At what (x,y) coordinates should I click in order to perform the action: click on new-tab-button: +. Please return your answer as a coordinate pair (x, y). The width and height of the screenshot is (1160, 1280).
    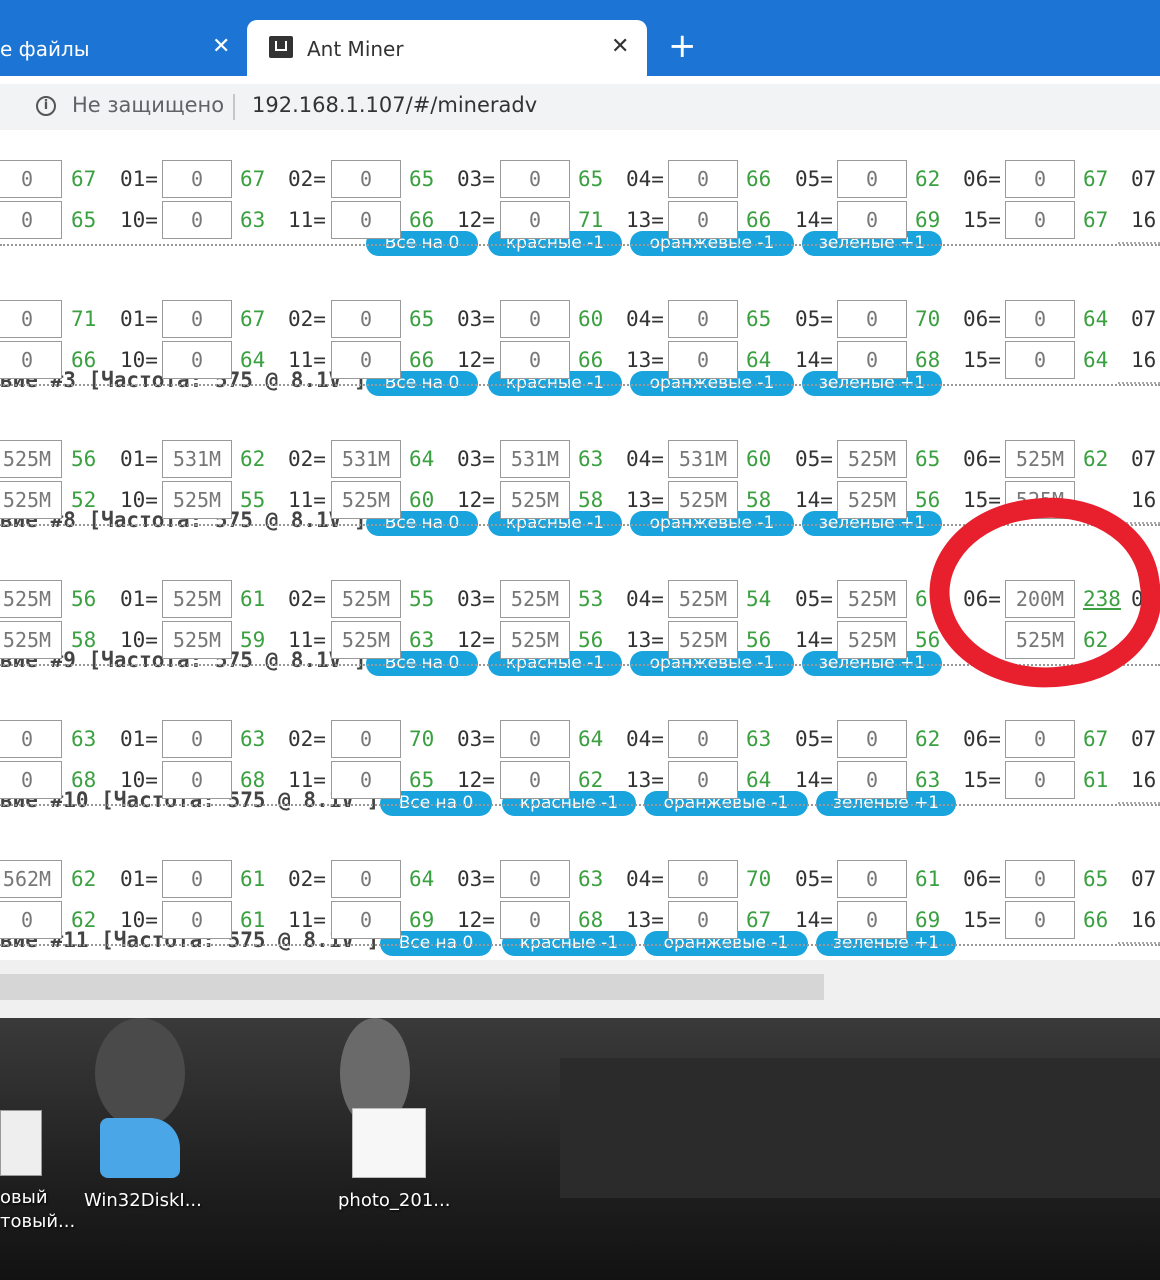
    Looking at the image, I should click on (682, 46).